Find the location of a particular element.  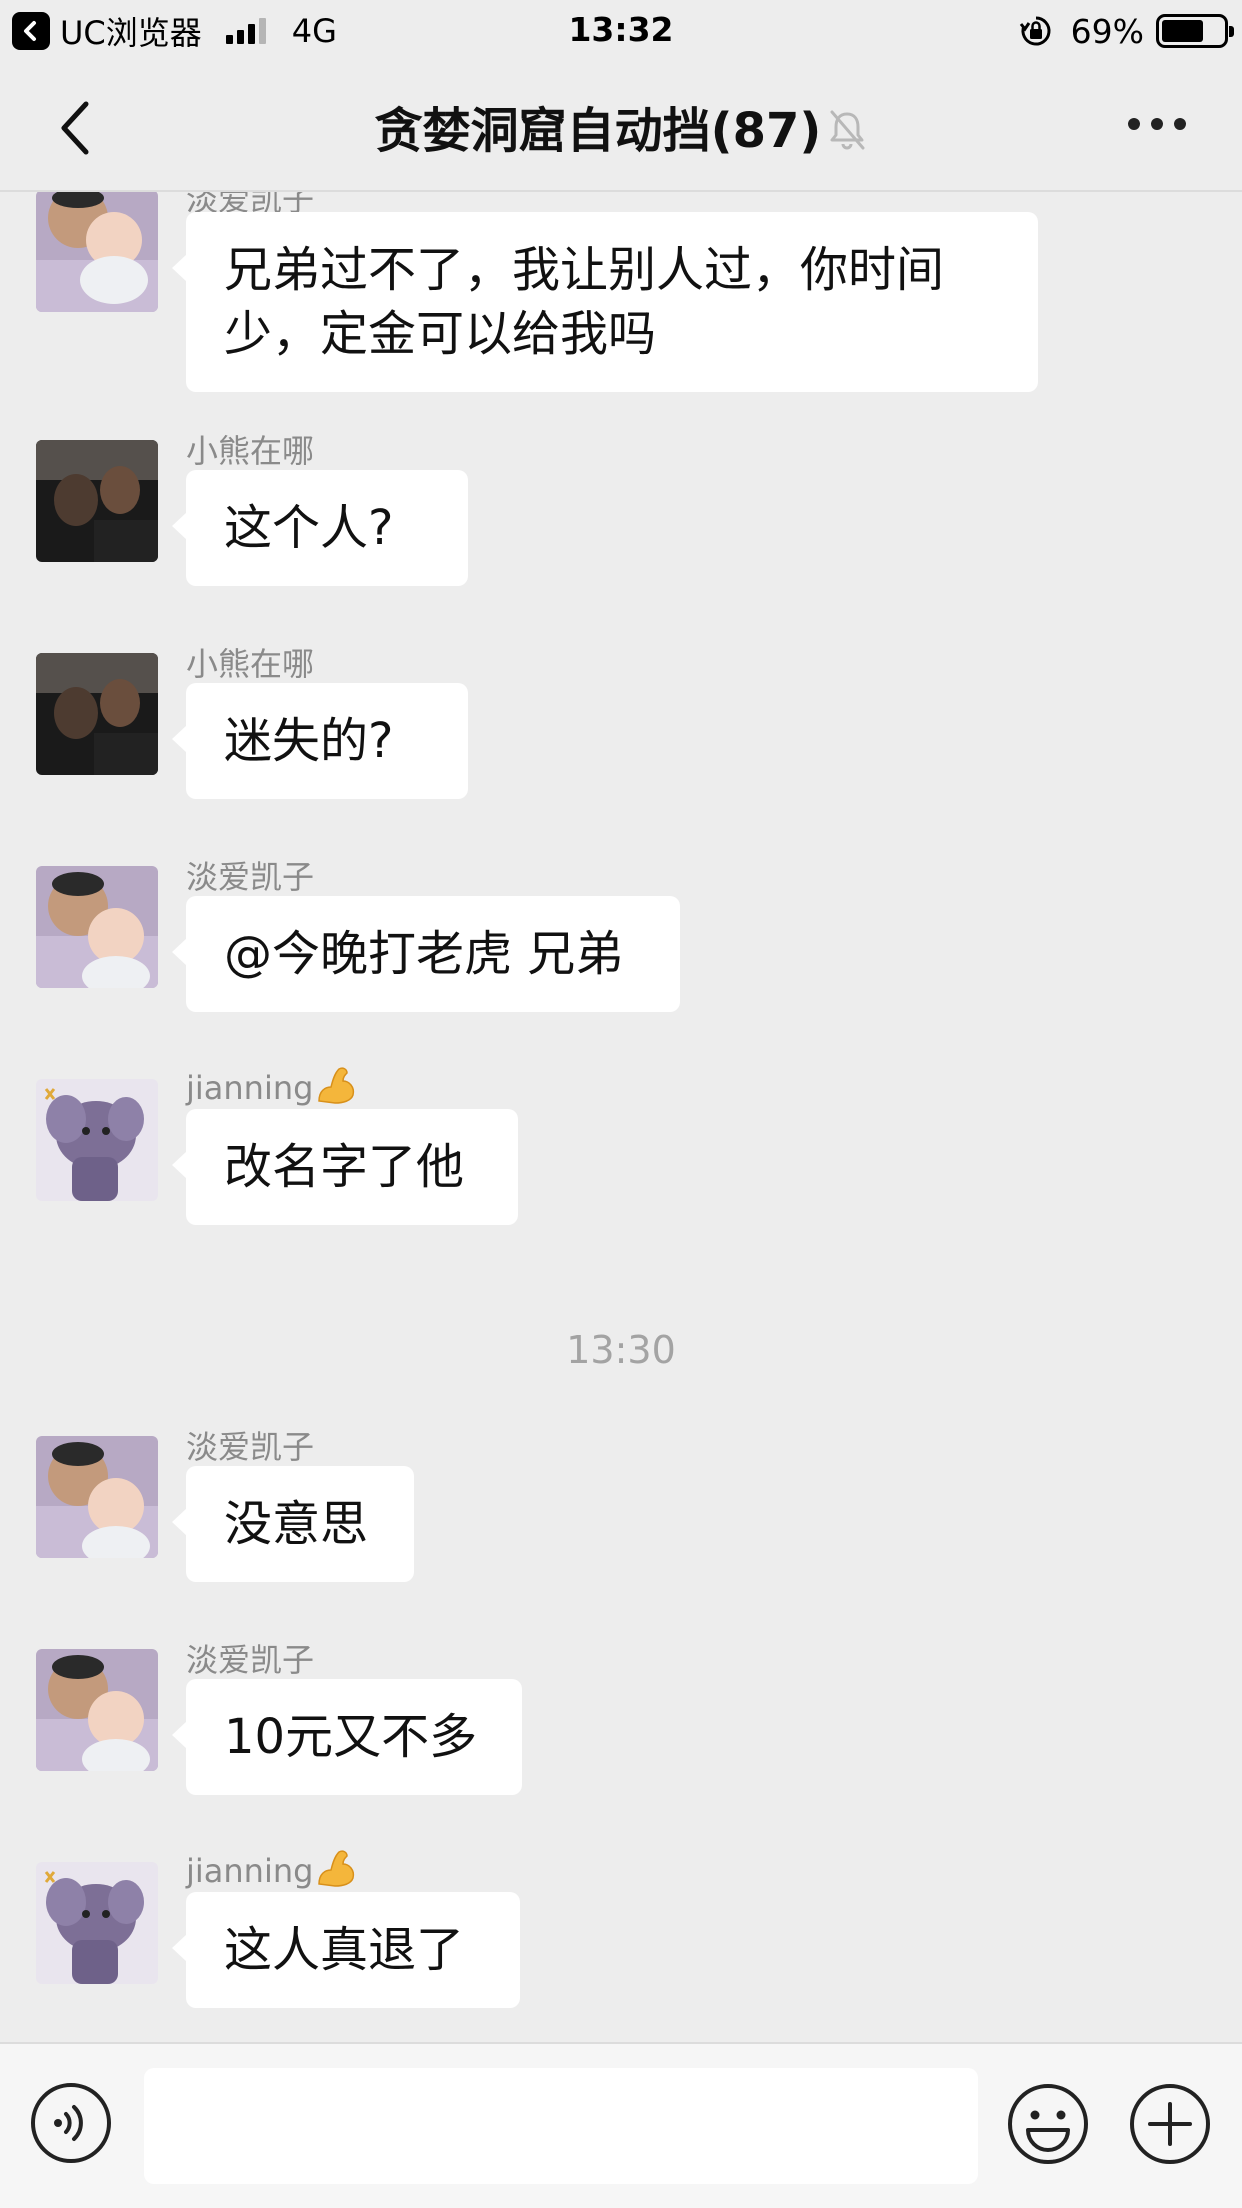

nav-title-wrap: 贪婪洞窟自动挡(87) is located at coordinates (621, 126).